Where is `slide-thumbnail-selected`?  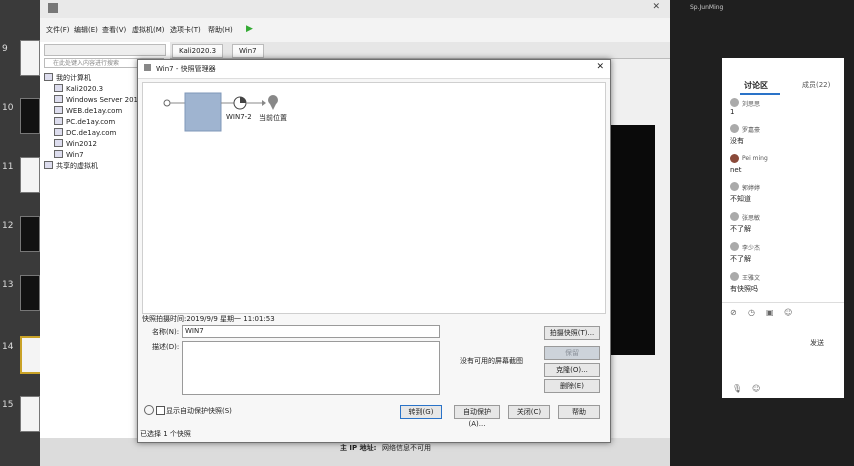 slide-thumbnail-selected is located at coordinates (31, 355).